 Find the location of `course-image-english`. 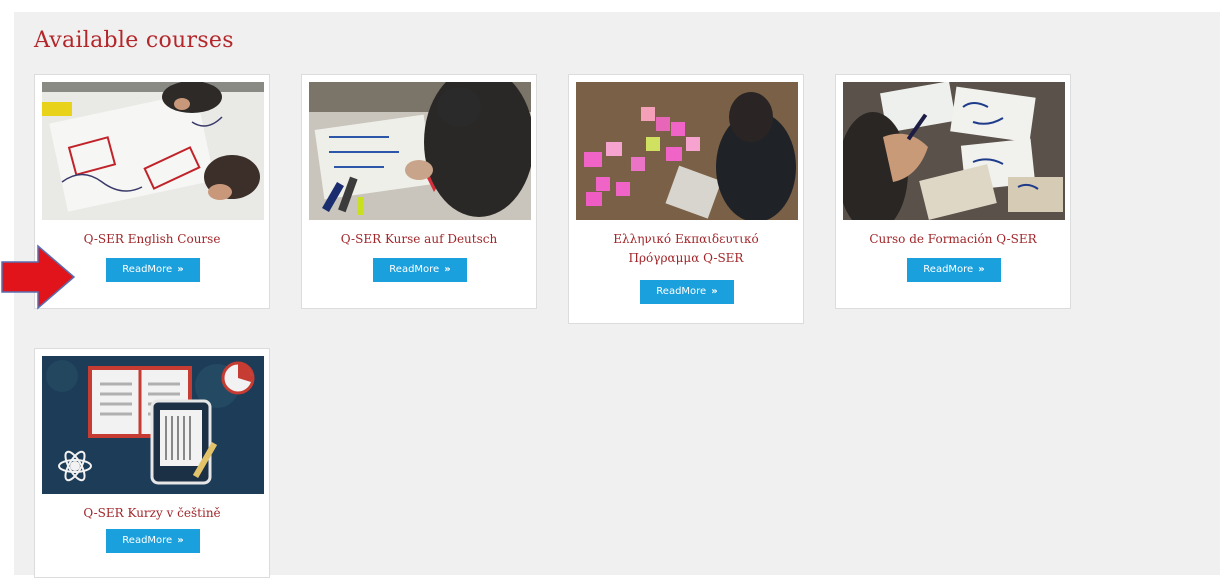

course-image-english is located at coordinates (153, 151).